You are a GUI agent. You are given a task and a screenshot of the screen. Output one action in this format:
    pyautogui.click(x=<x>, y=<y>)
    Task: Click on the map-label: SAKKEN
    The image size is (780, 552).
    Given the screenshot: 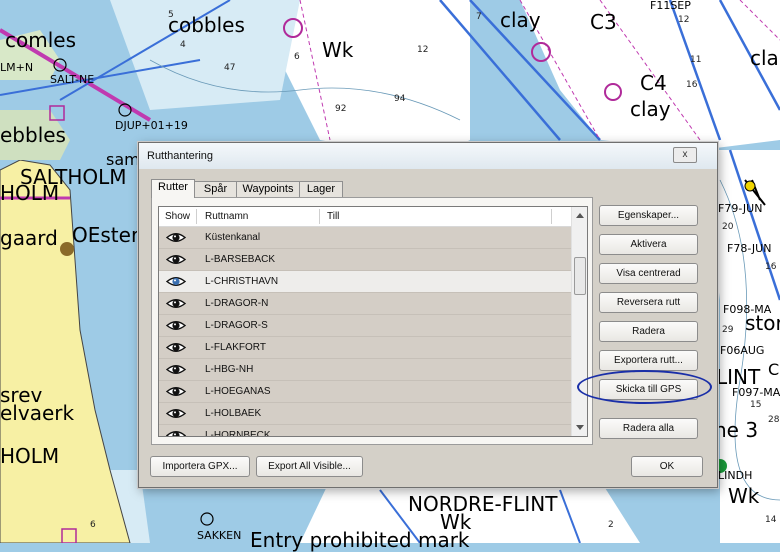 What is the action you would take?
    pyautogui.click(x=219, y=535)
    